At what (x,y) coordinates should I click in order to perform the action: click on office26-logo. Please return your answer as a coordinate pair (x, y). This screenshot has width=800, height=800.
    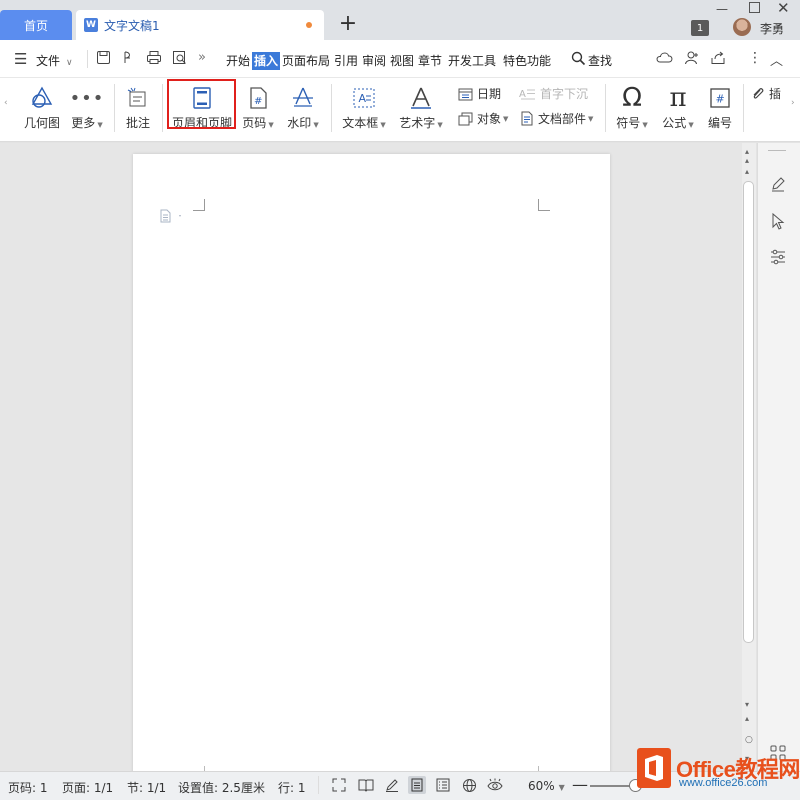
    Looking at the image, I should click on (654, 768).